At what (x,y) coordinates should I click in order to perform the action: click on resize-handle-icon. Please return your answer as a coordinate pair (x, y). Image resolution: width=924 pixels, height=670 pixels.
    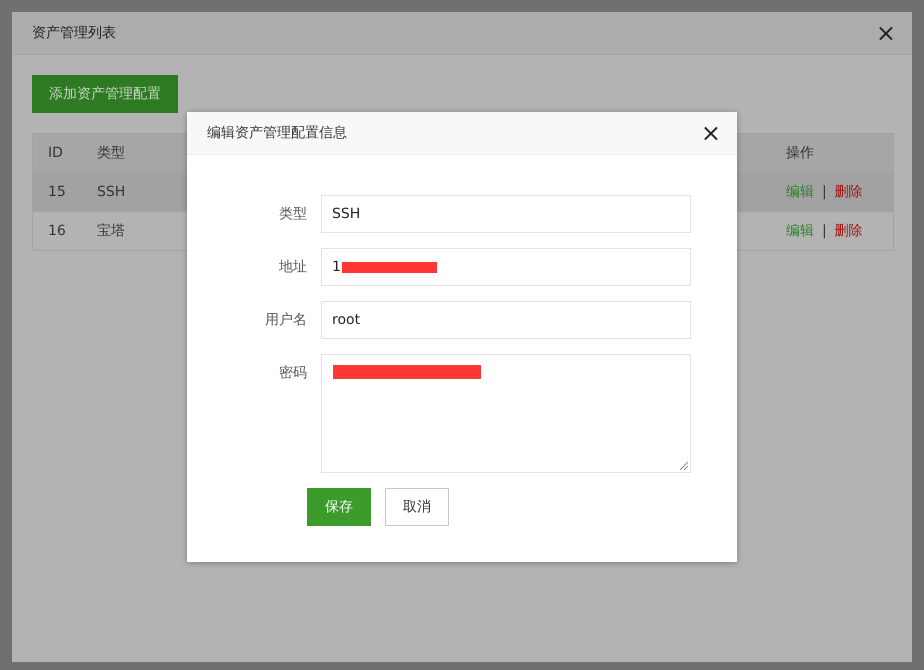
    Looking at the image, I should click on (684, 466).